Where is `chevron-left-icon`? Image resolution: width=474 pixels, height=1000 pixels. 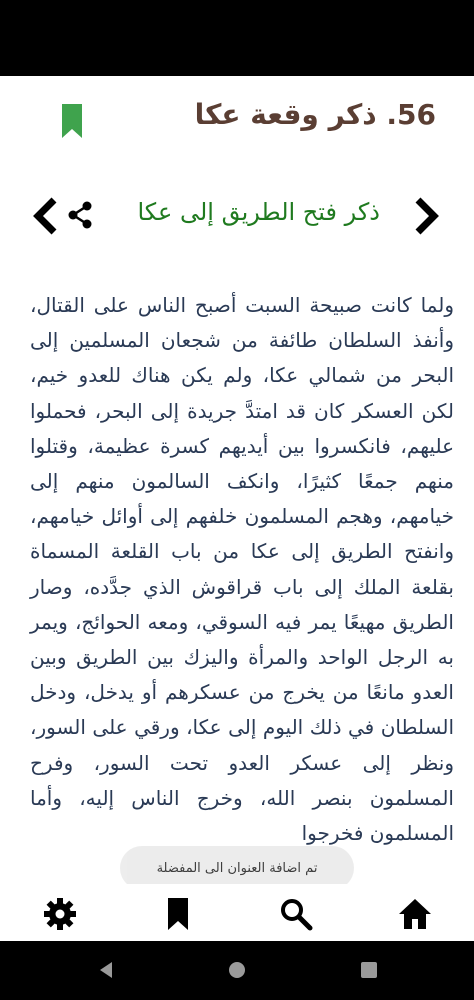
chevron-left-icon is located at coordinates (45, 216).